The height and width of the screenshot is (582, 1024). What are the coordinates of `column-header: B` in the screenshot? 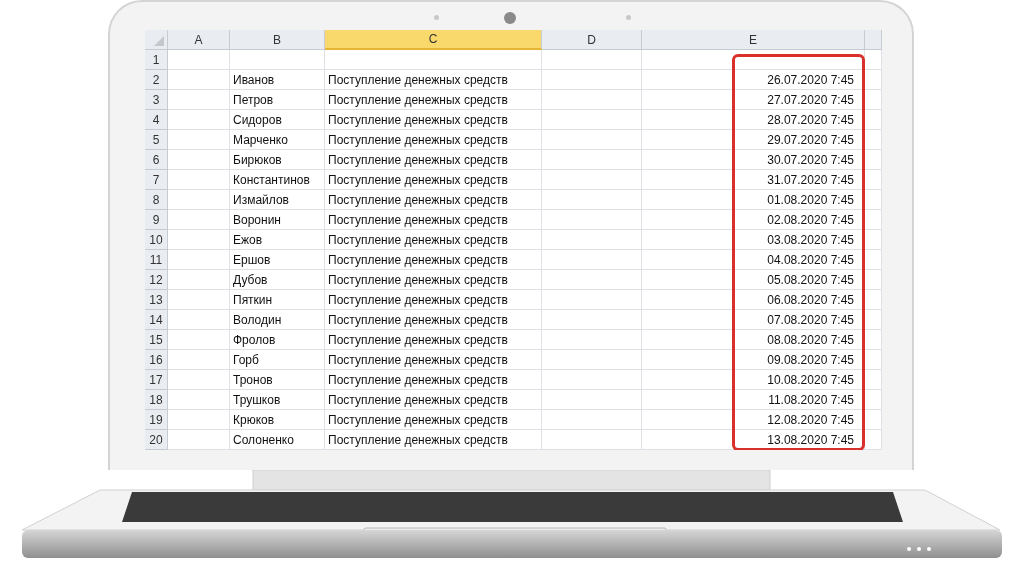 It's located at (277, 40).